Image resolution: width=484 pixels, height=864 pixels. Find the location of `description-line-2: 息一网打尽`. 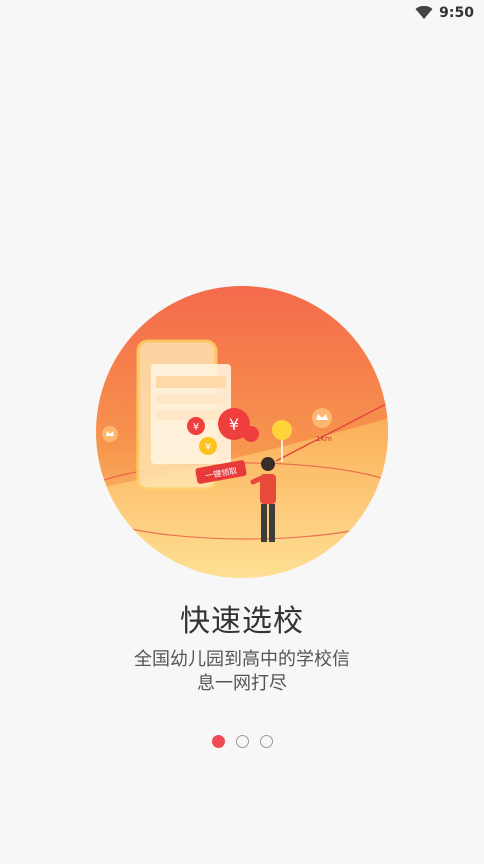

description-line-2: 息一网打尽 is located at coordinates (242, 683).